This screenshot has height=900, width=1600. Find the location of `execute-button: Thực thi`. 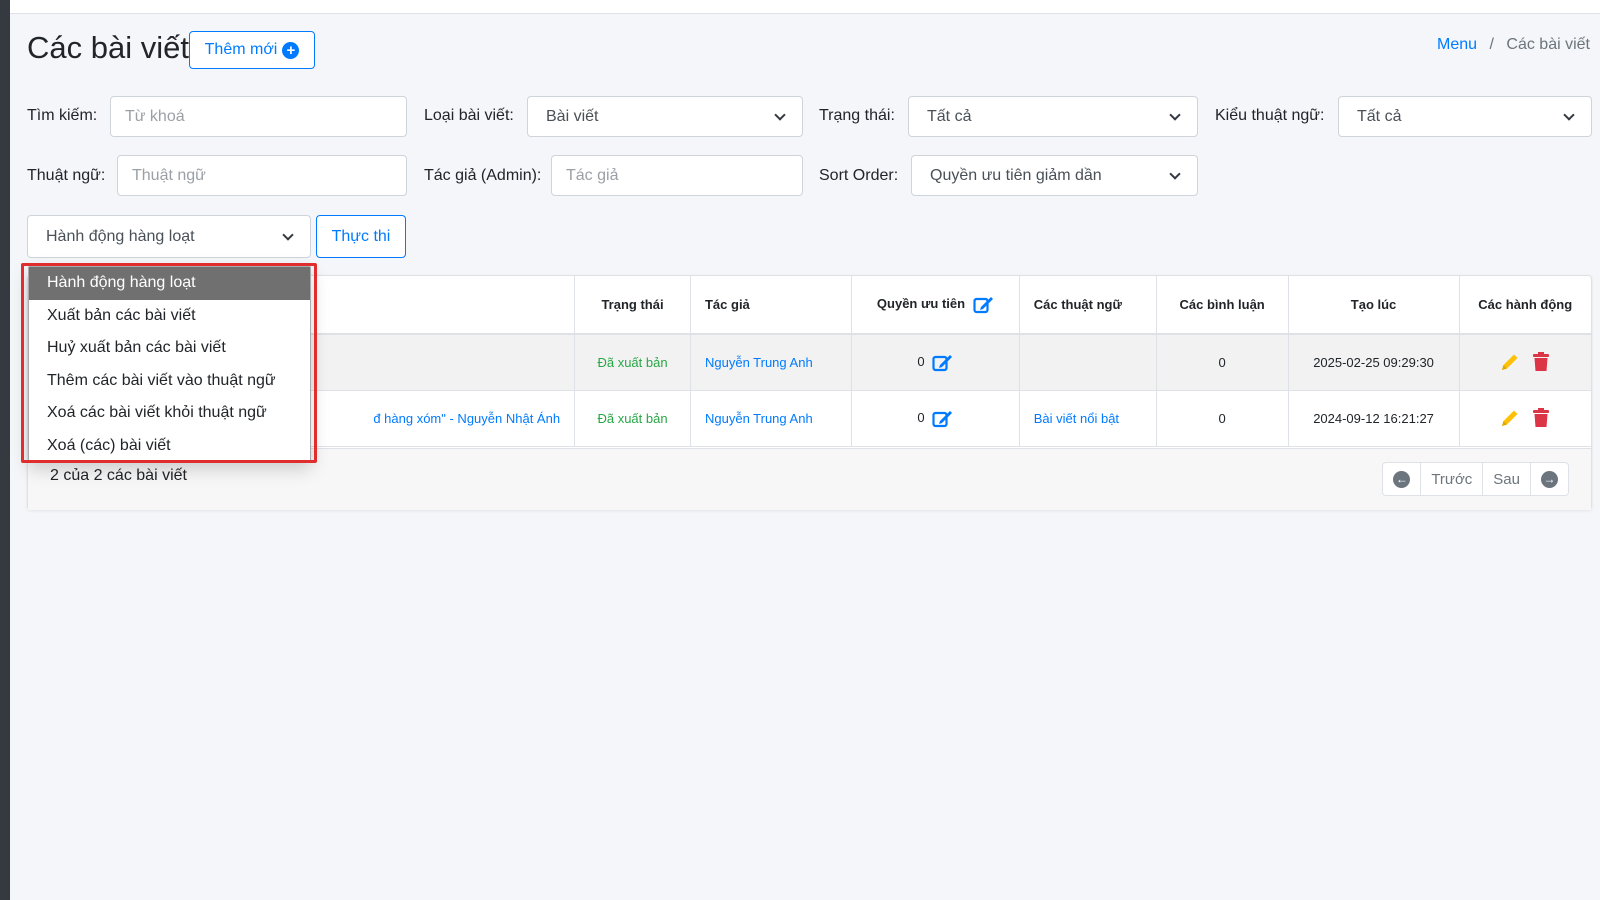

execute-button: Thực thi is located at coordinates (361, 236).